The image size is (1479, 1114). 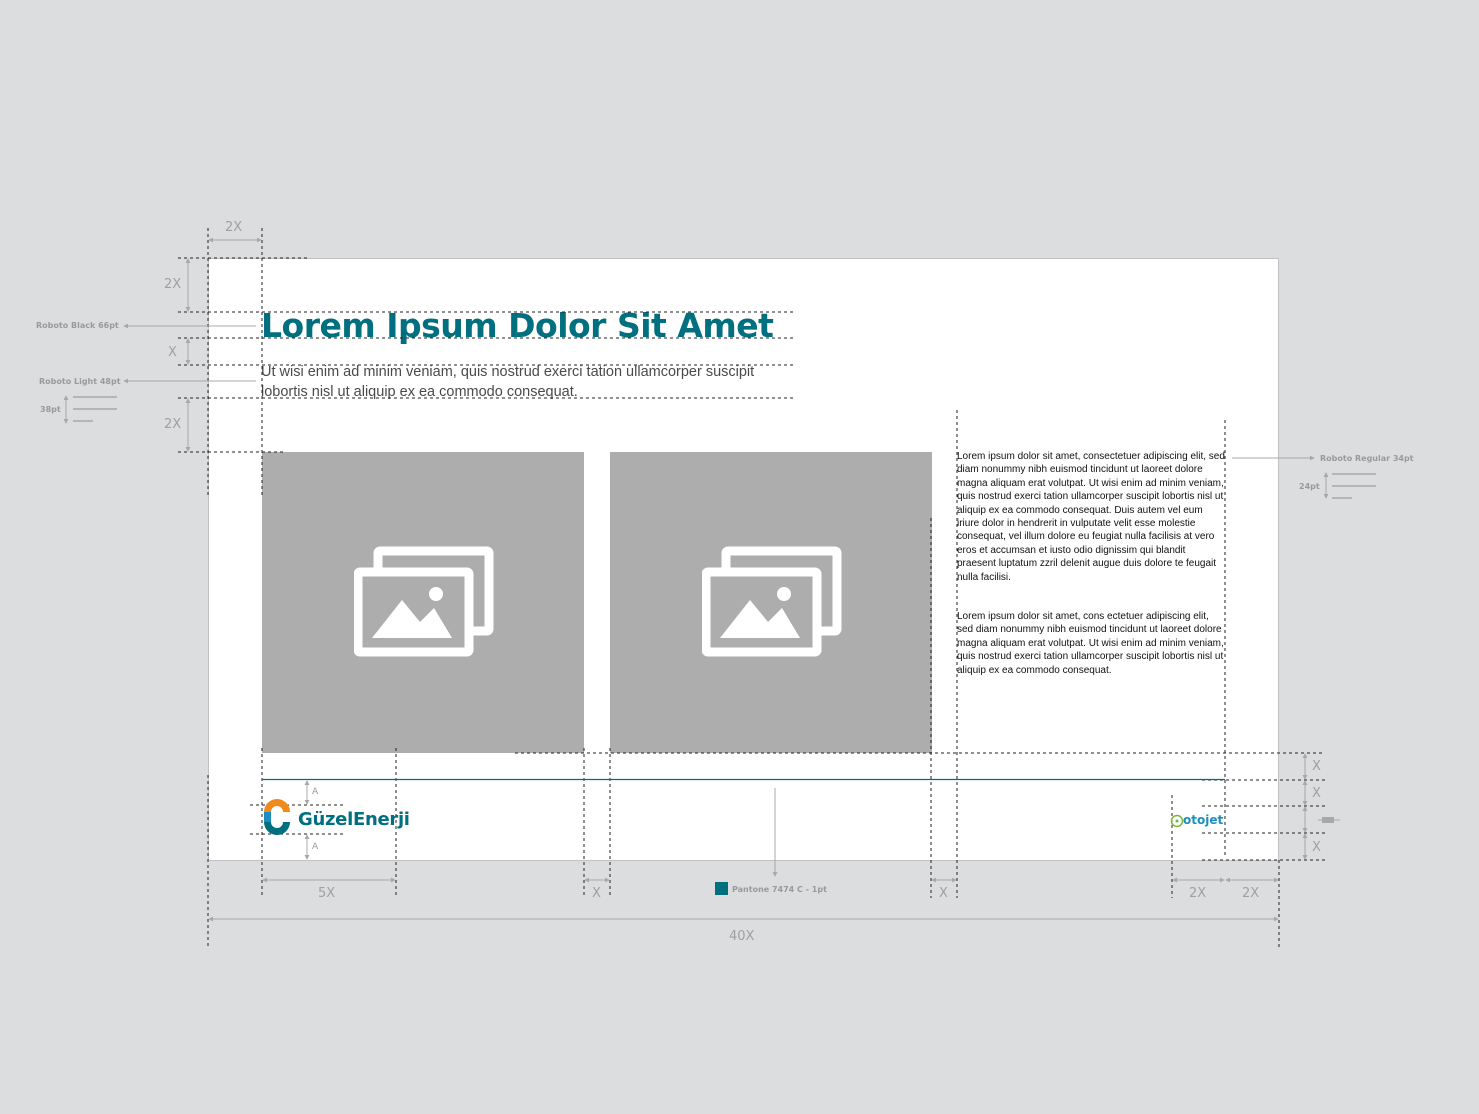 What do you see at coordinates (234, 227) in the screenshot?
I see `dim-top-left-width: 2X` at bounding box center [234, 227].